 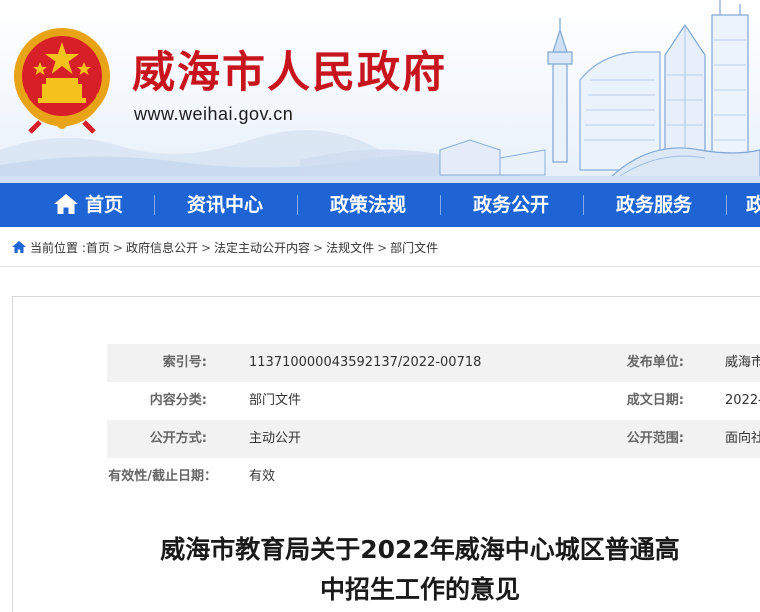 I want to click on metadata-label: 有效性/截止日期：, so click(x=162, y=476).